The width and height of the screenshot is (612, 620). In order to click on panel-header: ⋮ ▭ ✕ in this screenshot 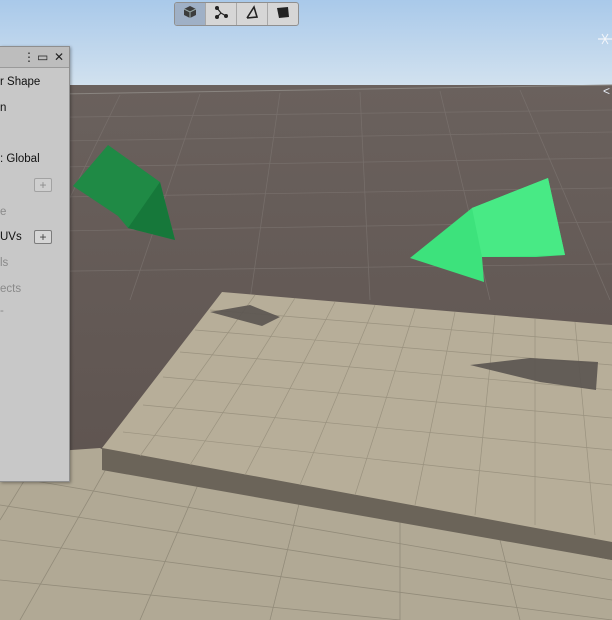, I will do `click(34, 57)`.